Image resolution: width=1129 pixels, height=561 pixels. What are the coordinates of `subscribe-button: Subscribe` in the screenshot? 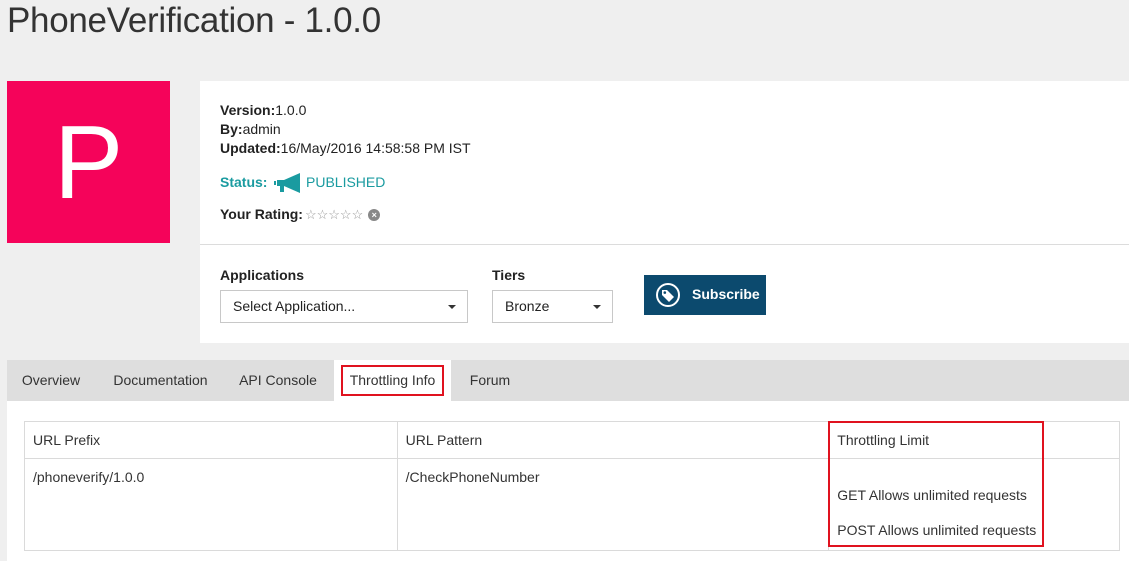 It's located at (705, 295).